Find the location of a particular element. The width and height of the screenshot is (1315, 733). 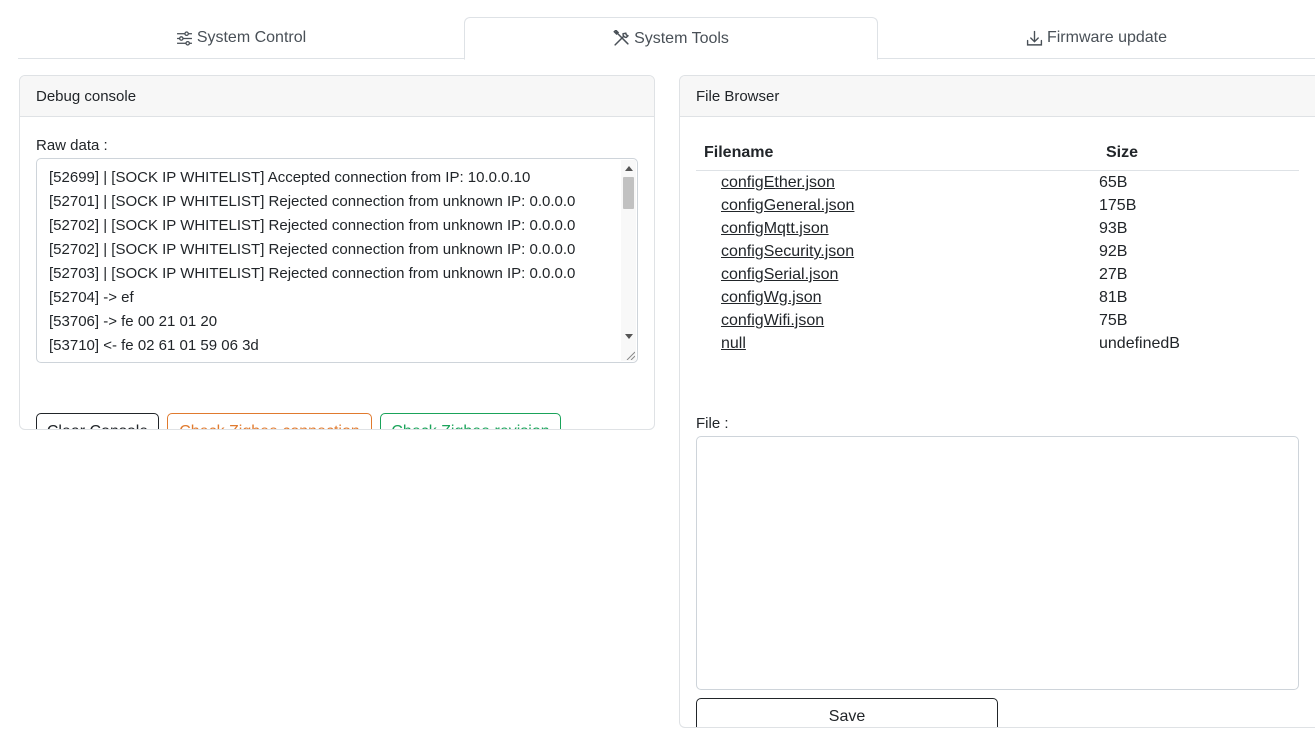

file-link: configSerial.json is located at coordinates (779, 275).